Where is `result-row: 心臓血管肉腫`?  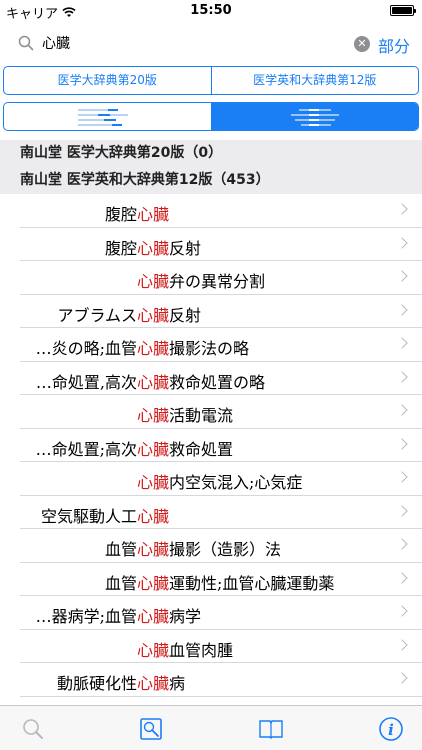 result-row: 心臓血管肉腫 is located at coordinates (221, 646).